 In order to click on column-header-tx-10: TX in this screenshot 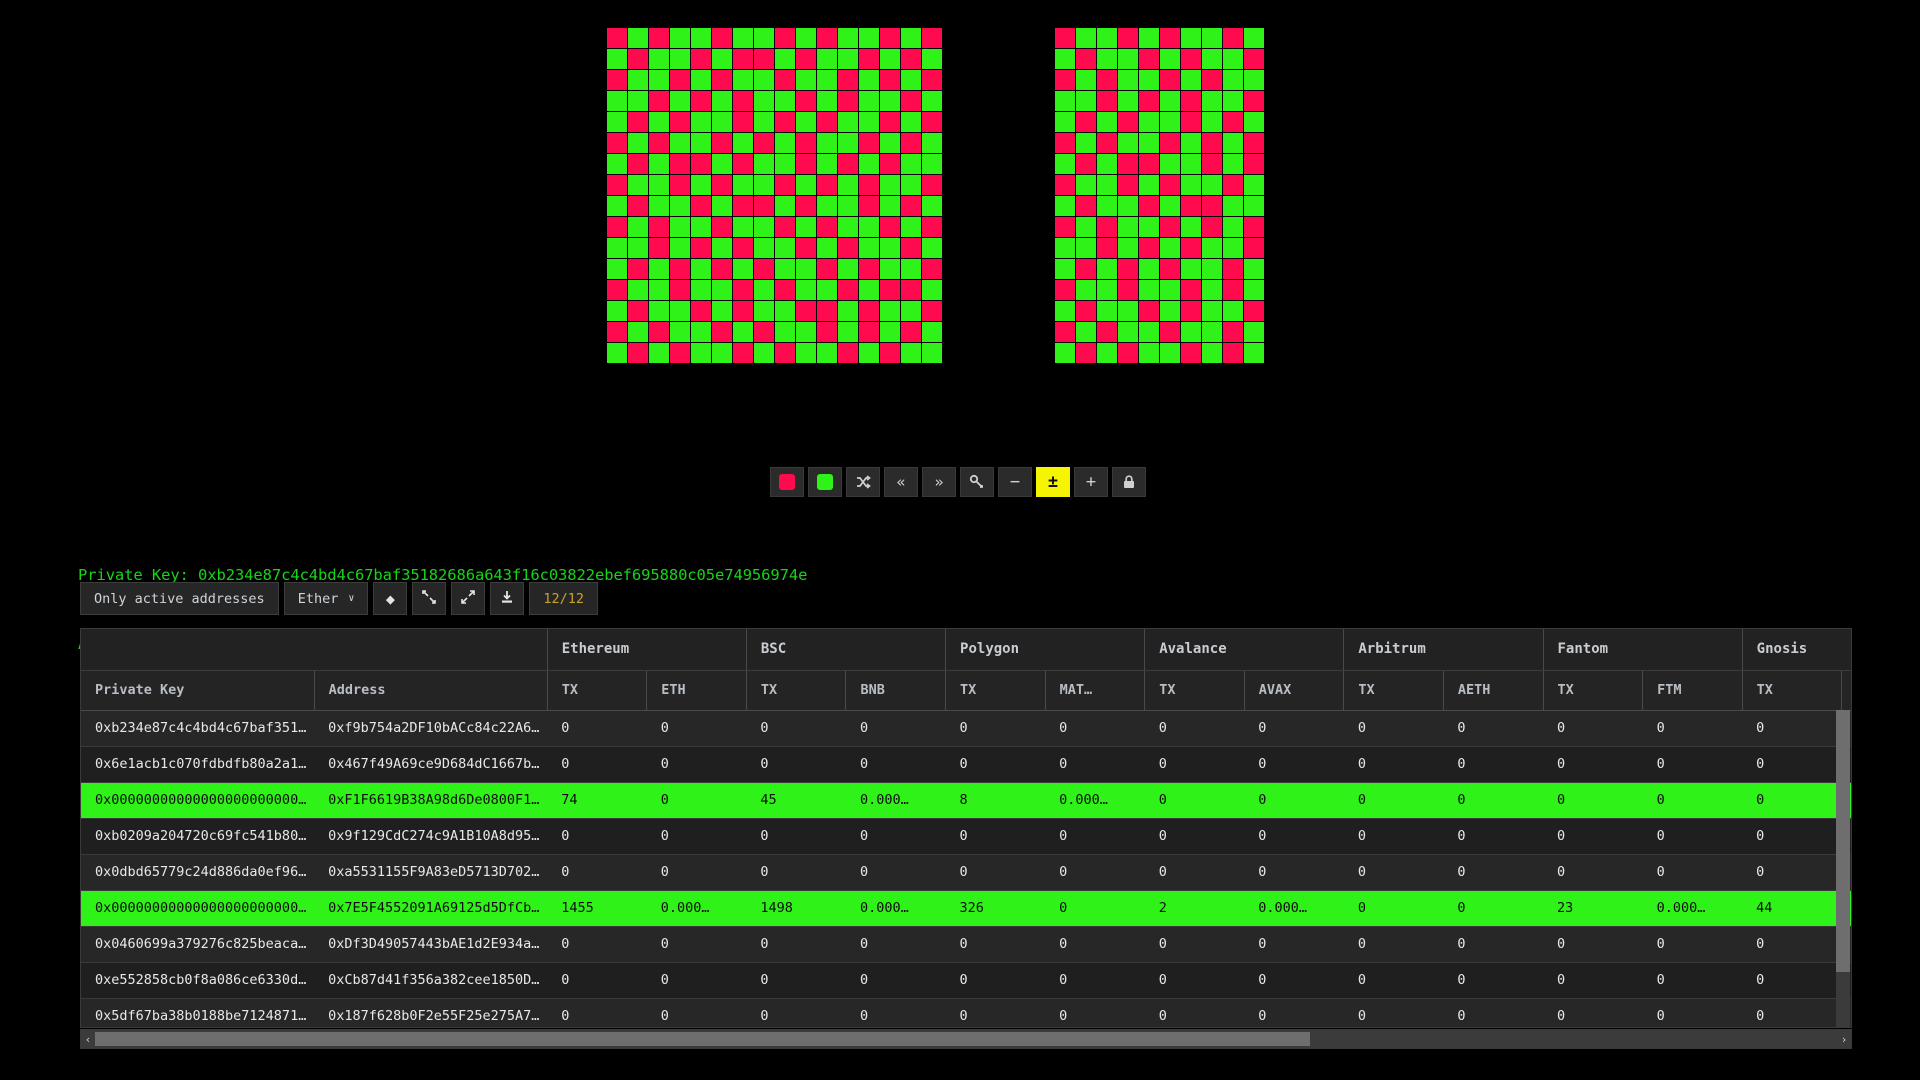, I will do `click(1393, 690)`.